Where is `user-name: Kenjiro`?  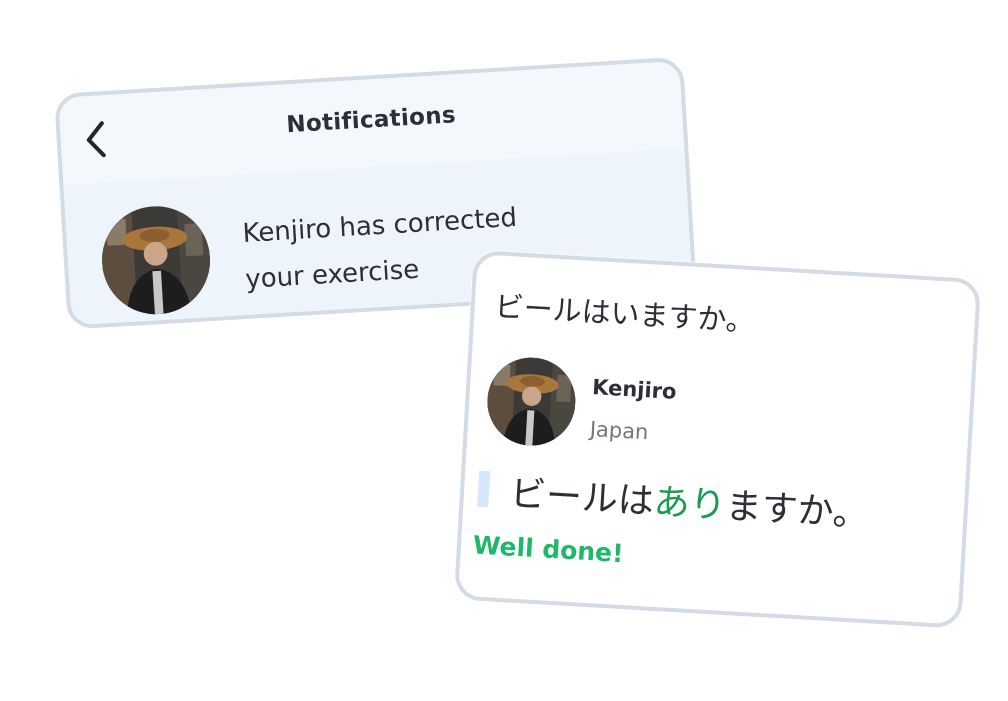 user-name: Kenjiro is located at coordinates (635, 389).